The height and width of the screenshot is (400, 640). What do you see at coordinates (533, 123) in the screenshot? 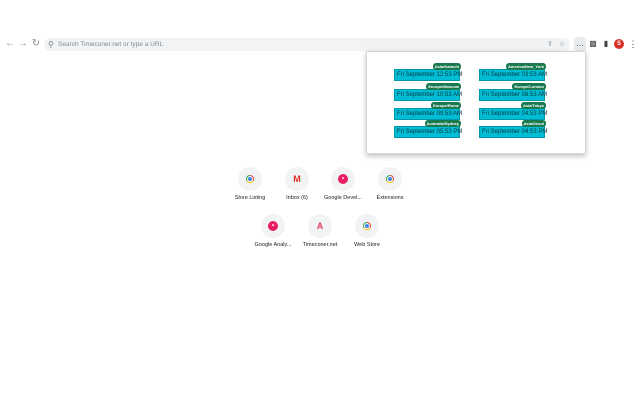
I see `timezone-badge: Asia/Seoul` at bounding box center [533, 123].